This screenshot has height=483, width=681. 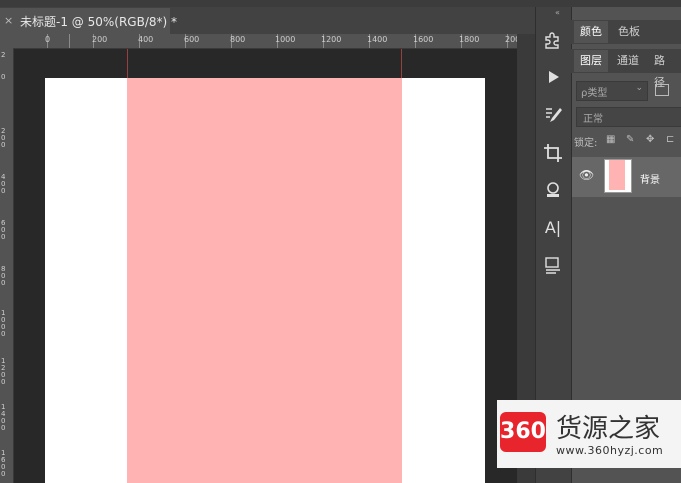 I want to click on eye-icon: 👁, so click(x=586, y=175).